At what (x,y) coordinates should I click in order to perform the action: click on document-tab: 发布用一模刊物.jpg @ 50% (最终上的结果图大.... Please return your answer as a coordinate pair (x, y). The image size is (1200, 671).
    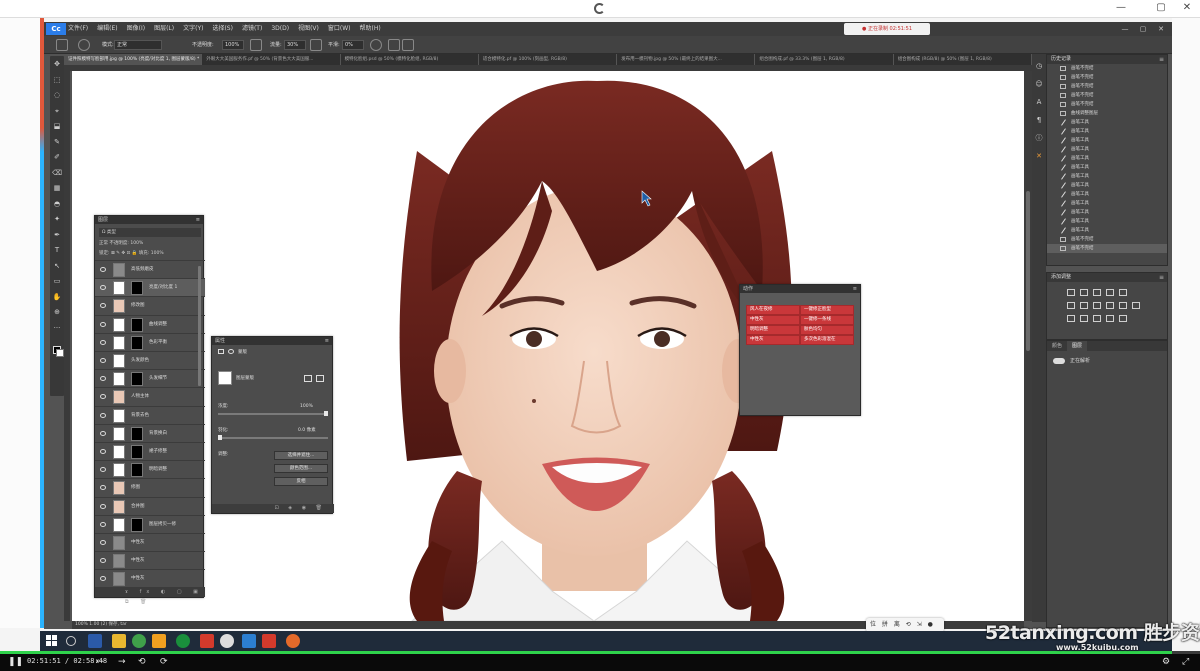
    Looking at the image, I should click on (686, 59).